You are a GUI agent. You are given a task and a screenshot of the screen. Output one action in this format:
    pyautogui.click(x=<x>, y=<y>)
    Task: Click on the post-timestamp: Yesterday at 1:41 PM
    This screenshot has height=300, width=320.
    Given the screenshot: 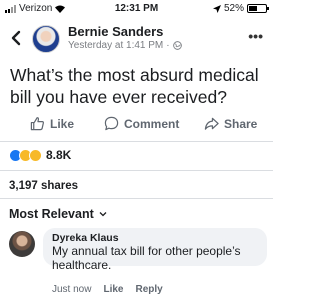 What is the action you would take?
    pyautogui.click(x=115, y=45)
    